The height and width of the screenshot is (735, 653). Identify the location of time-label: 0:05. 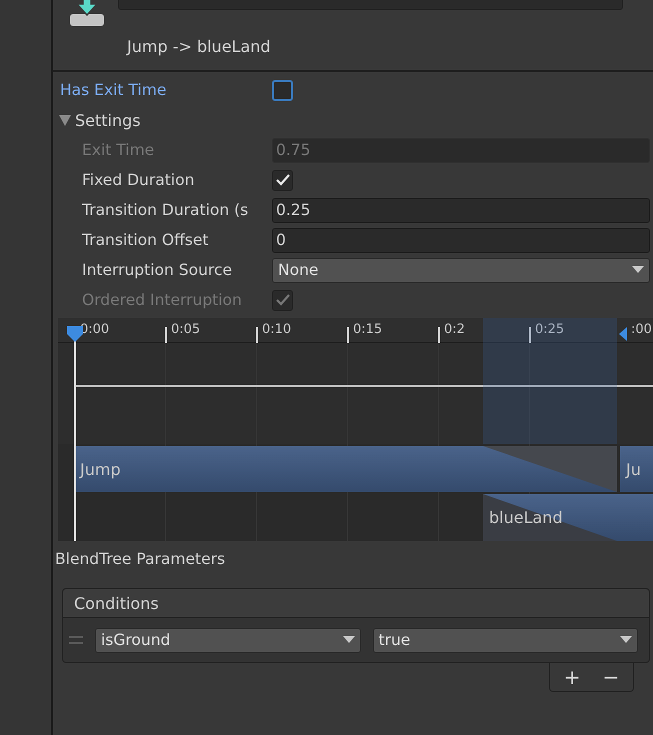
(185, 329).